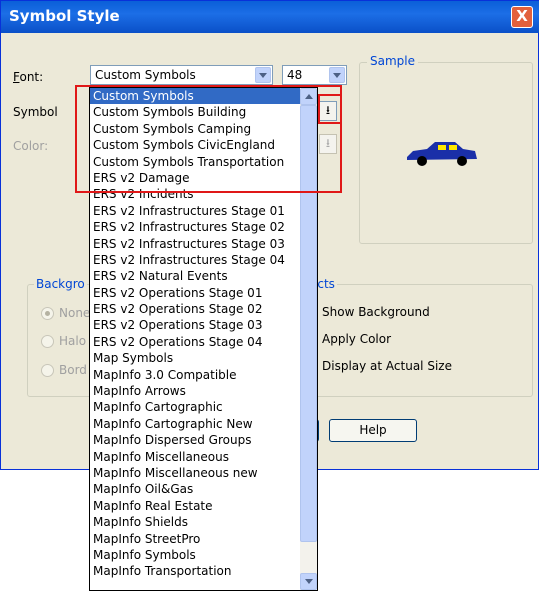 The height and width of the screenshot is (591, 539). Describe the element at coordinates (47, 313) in the screenshot. I see `radio-none` at that location.